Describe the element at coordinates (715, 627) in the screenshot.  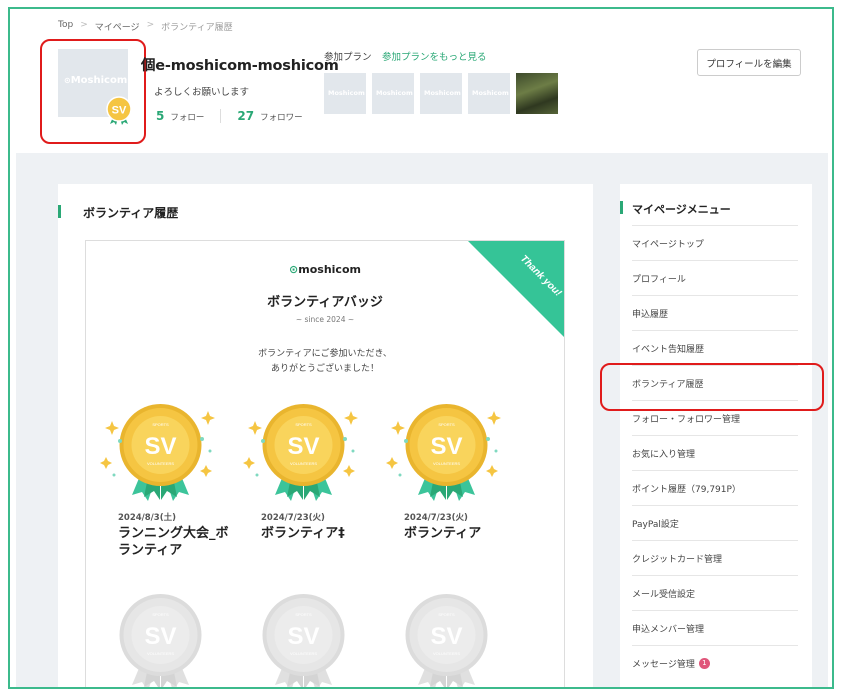
I see `menu-item: 申込メンバー管理` at that location.